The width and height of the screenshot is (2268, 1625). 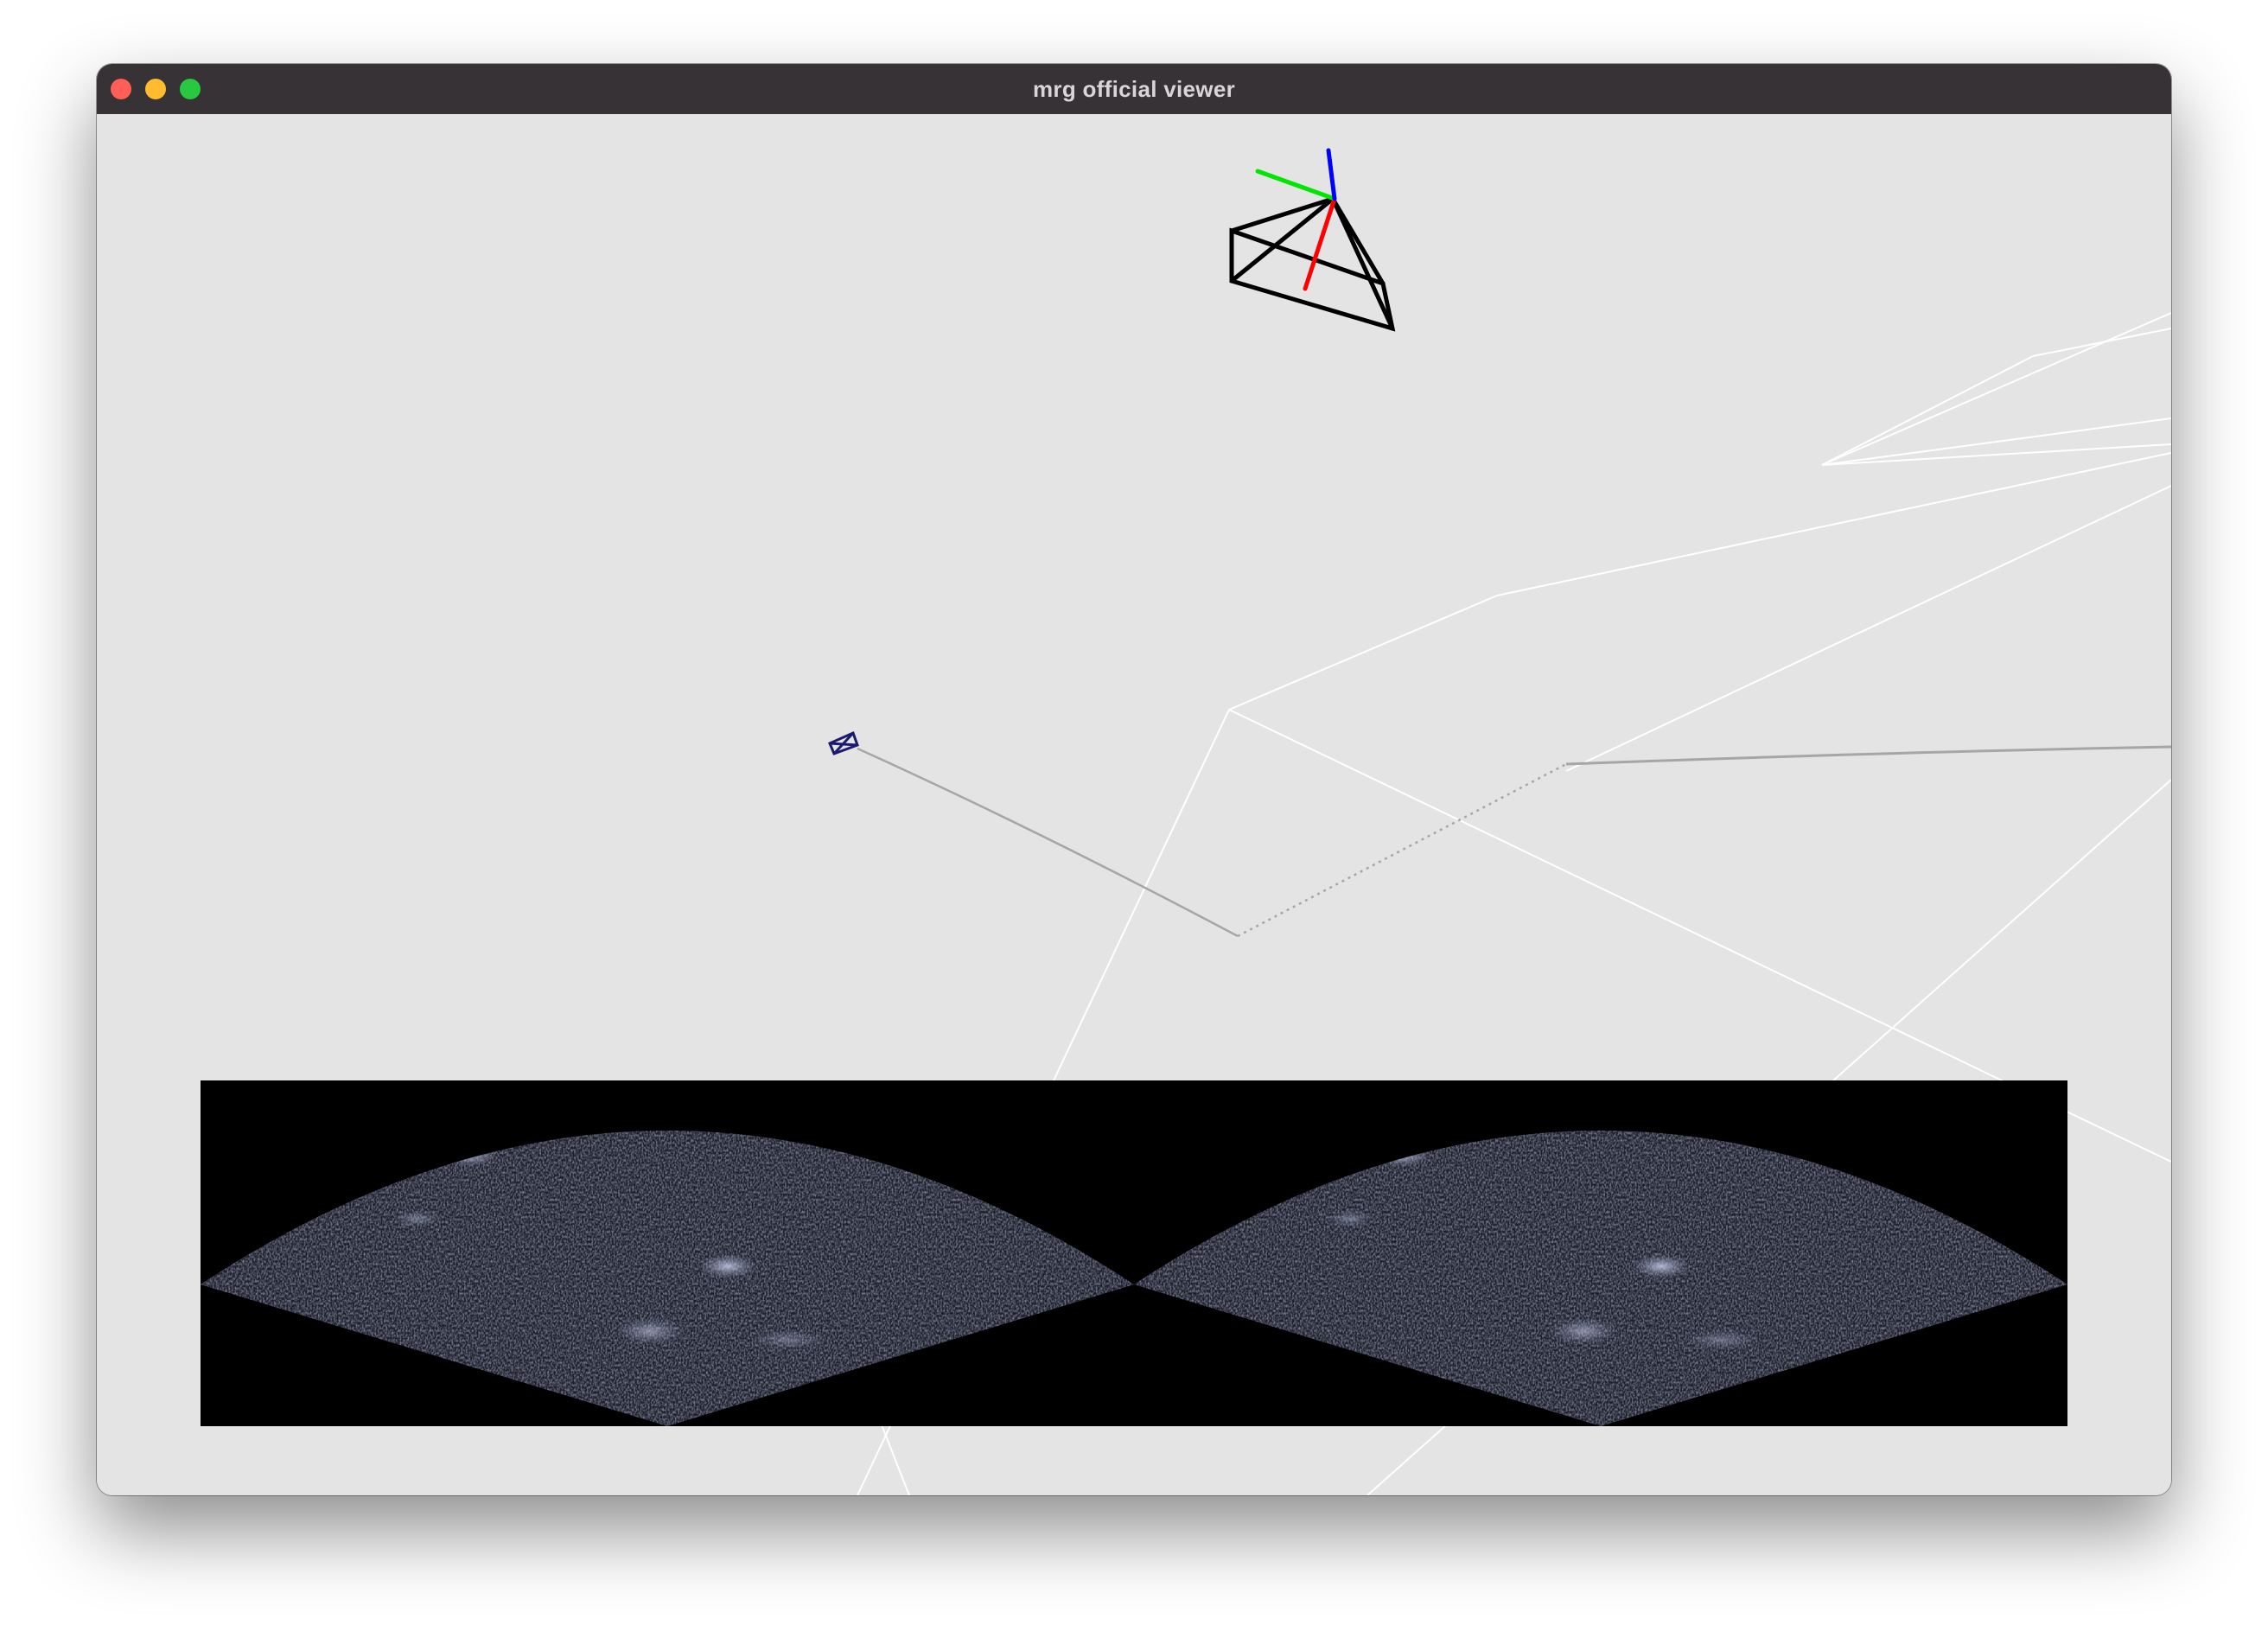 I want to click on trajectory, so click(x=1514, y=841).